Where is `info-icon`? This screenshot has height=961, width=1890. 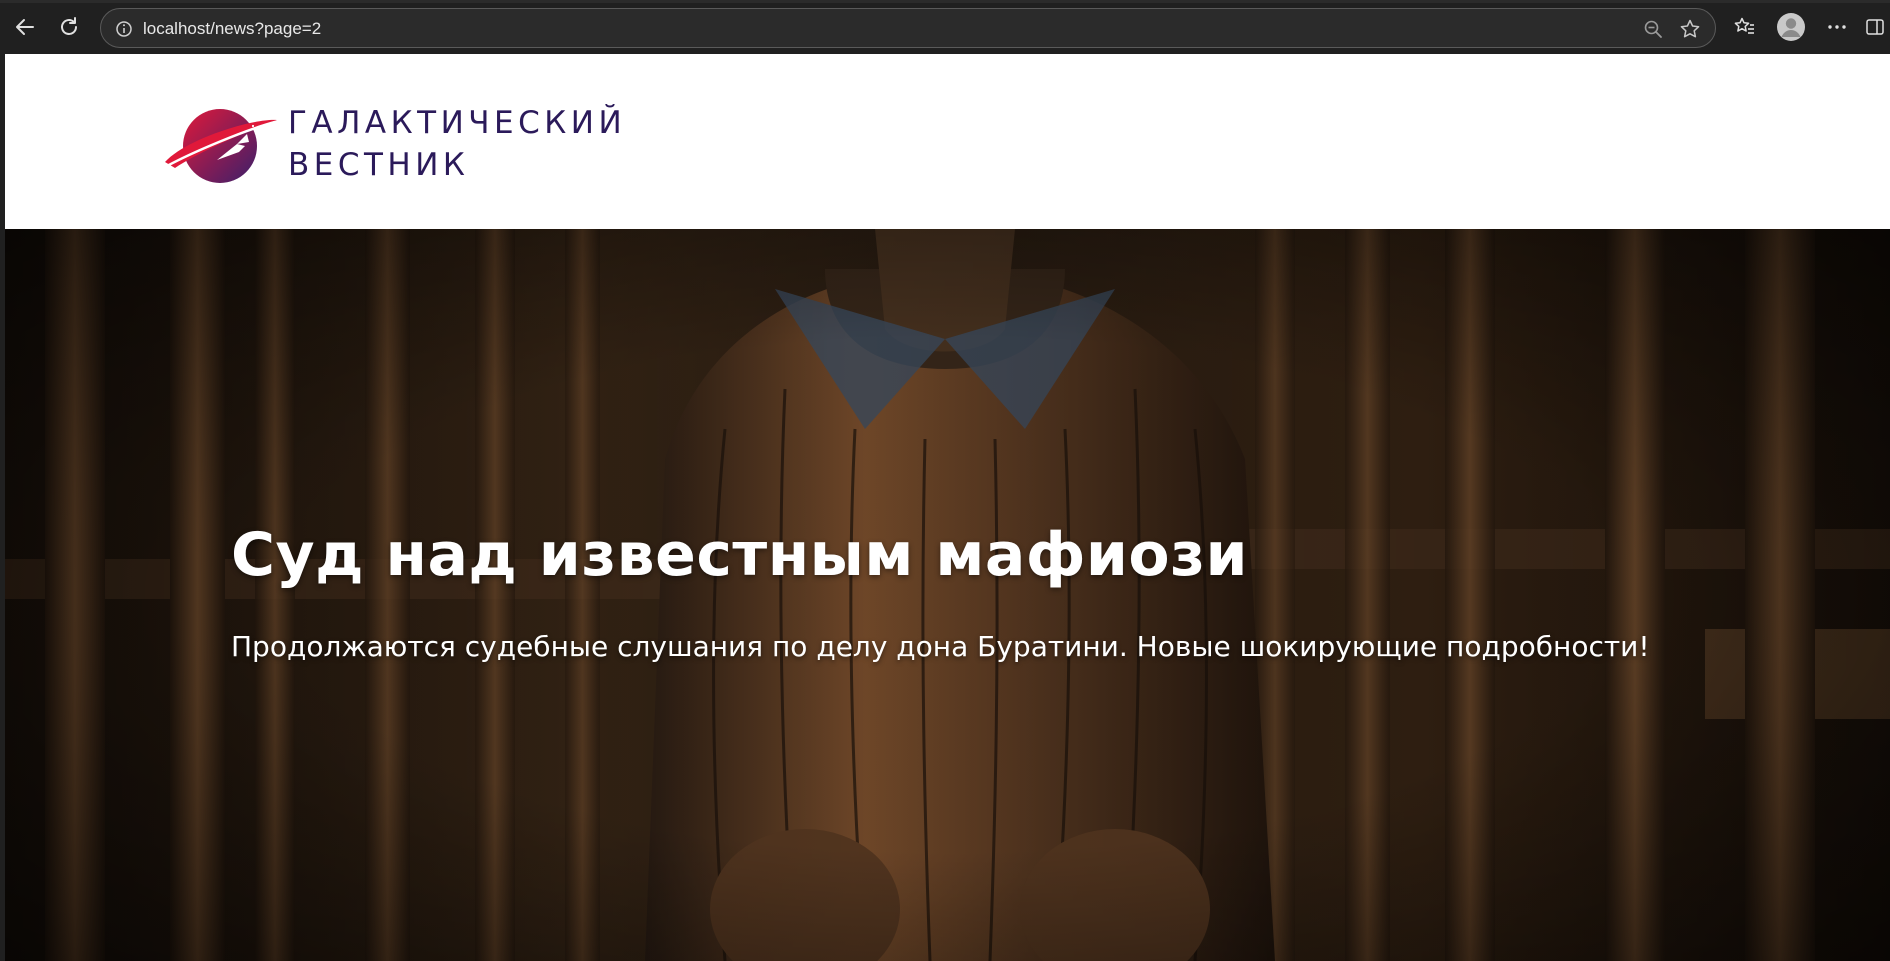 info-icon is located at coordinates (124, 29).